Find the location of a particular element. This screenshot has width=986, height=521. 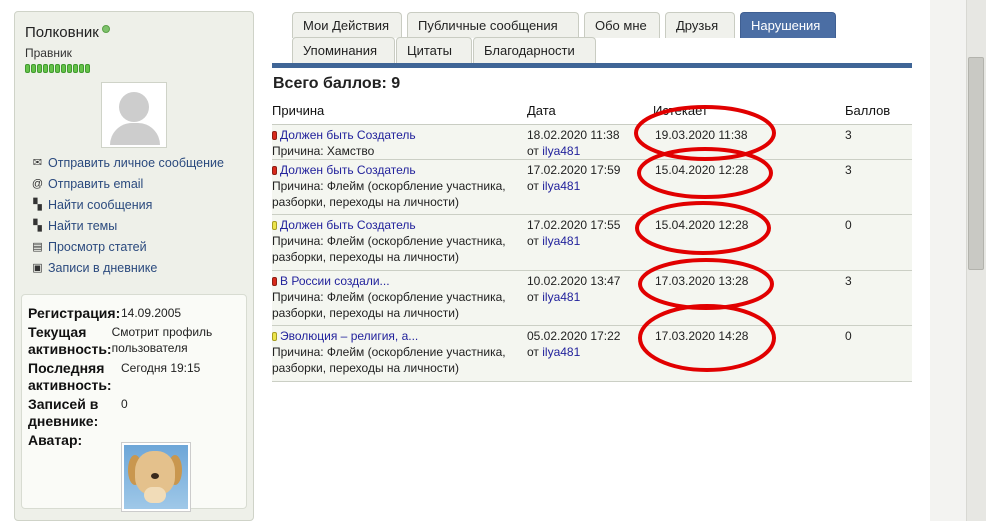

expires-cell: 17.03.2020 14:28 is located at coordinates (749, 353).